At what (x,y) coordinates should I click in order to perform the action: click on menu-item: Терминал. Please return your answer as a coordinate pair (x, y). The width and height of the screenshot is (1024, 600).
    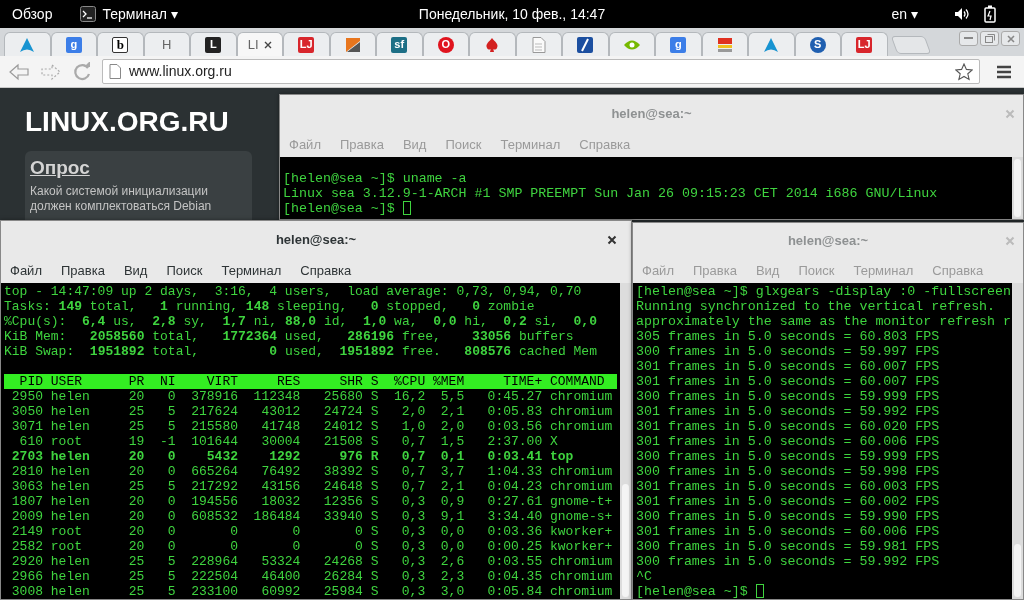
    Looking at the image, I should click on (251, 271).